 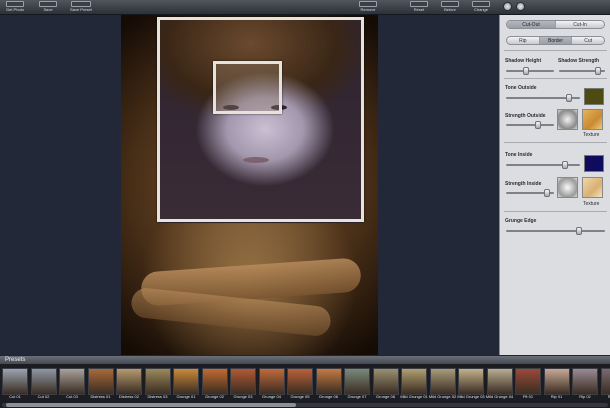 What do you see at coordinates (582, 71) in the screenshot?
I see `shadow-strength-slider` at bounding box center [582, 71].